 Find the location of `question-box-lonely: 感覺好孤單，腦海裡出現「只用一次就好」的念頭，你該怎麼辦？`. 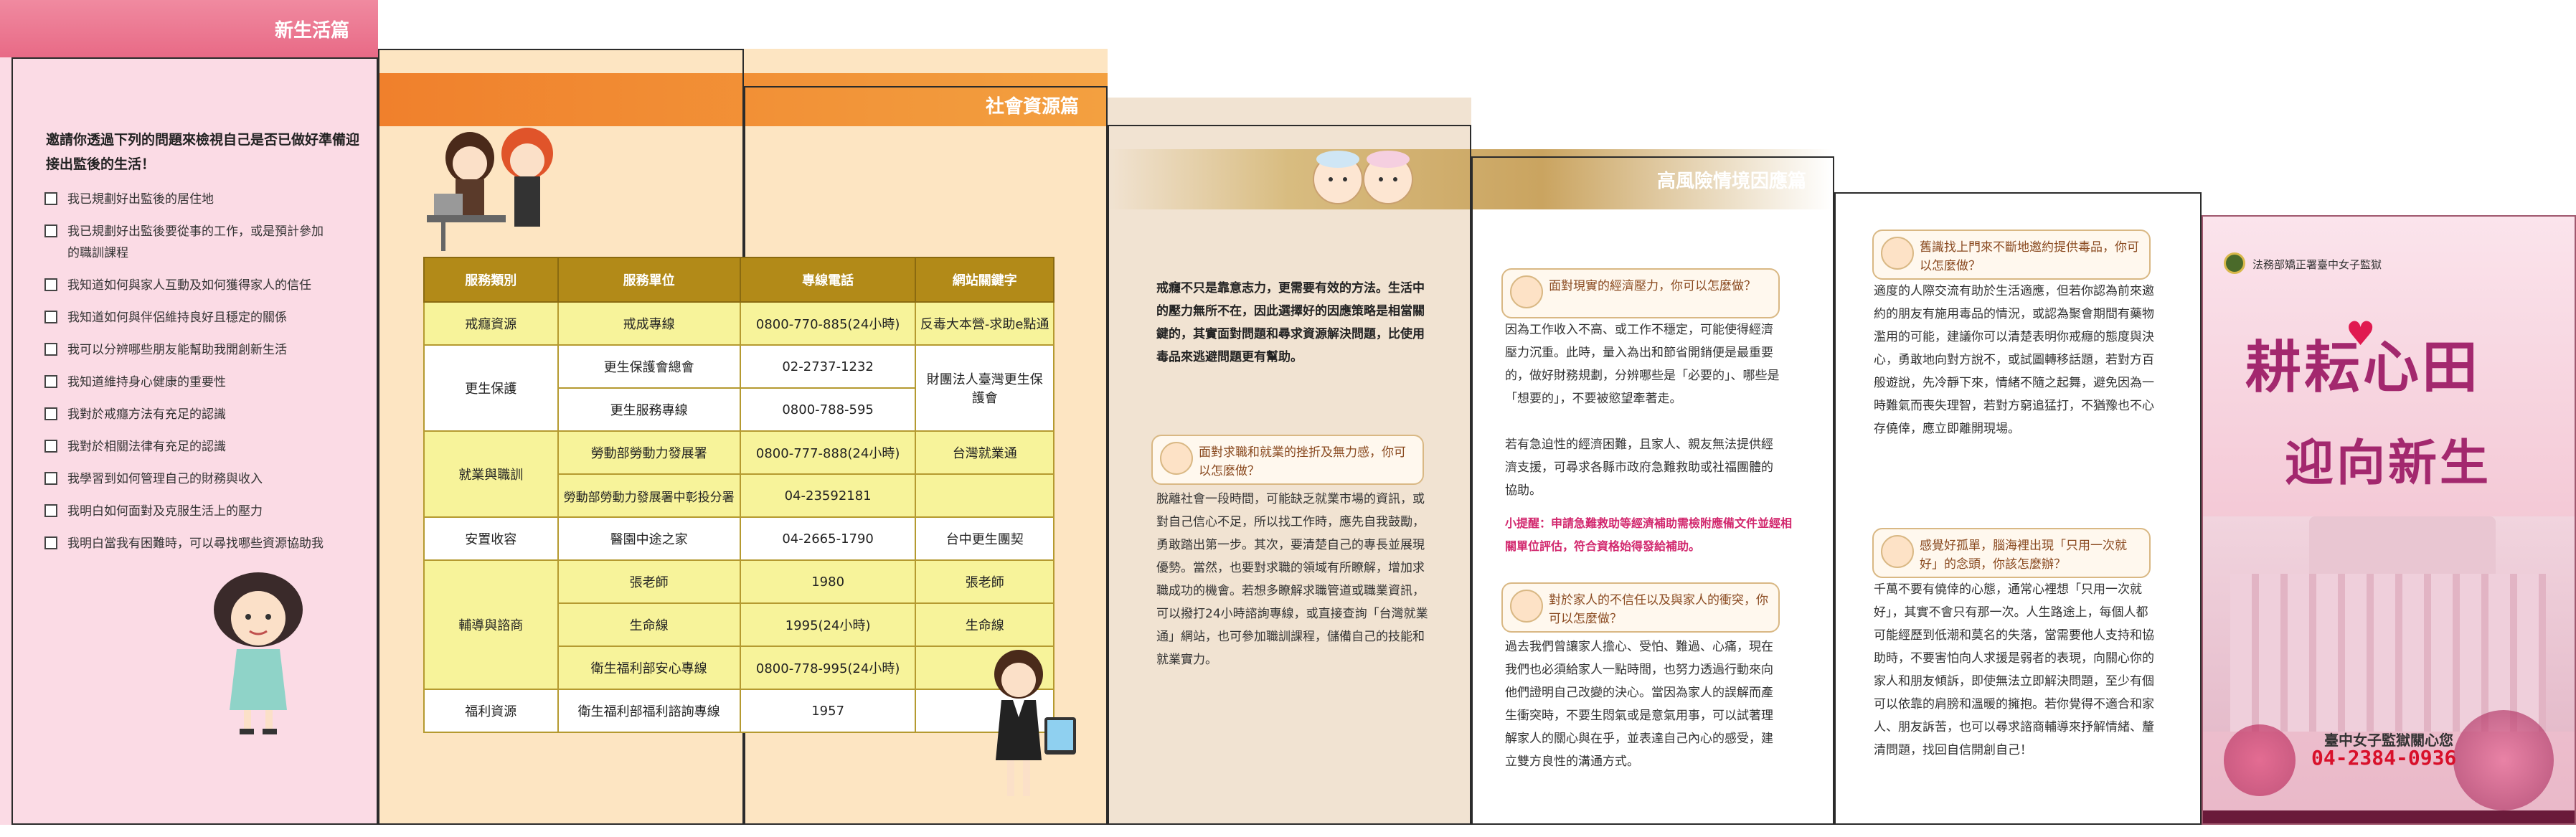

question-box-lonely: 感覺好孤單，腦海裡出現「只用一次就好」的念頭，你該怎麼辦？ is located at coordinates (2011, 553).